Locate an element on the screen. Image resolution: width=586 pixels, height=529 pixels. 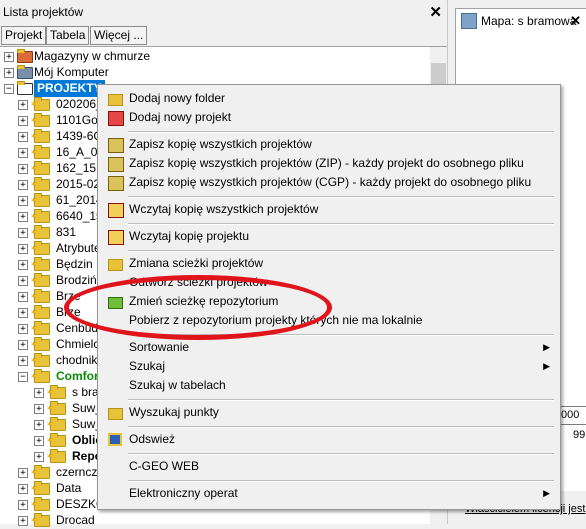
cloud-storage-icon is located at coordinates (25, 56).